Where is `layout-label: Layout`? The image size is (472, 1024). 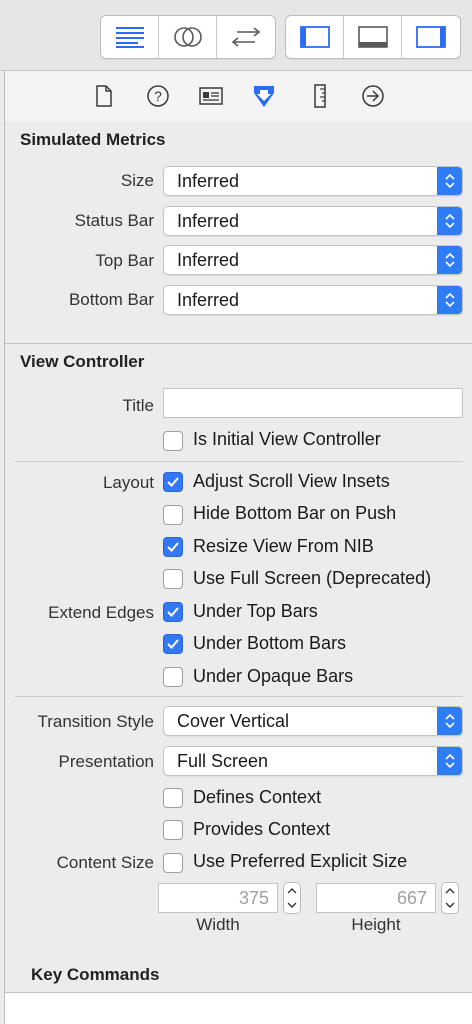
layout-label: Layout is located at coordinates (128, 482).